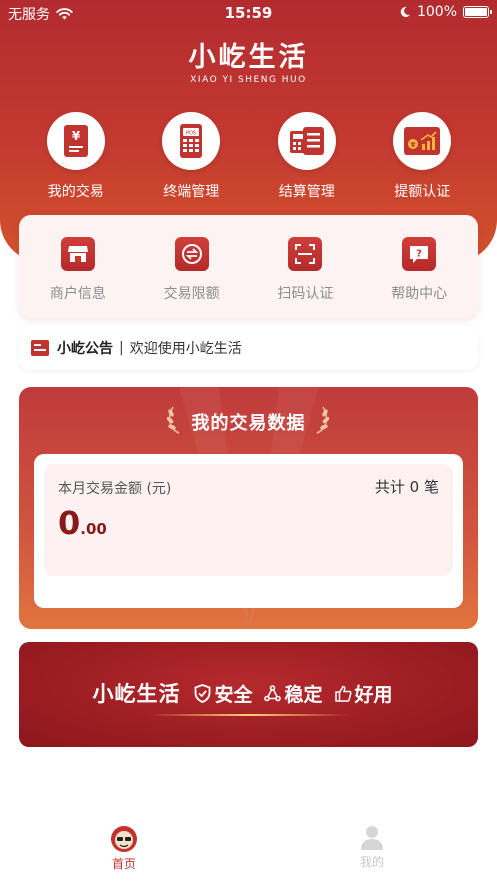  I want to click on tab-mine: 我的, so click(372, 854).